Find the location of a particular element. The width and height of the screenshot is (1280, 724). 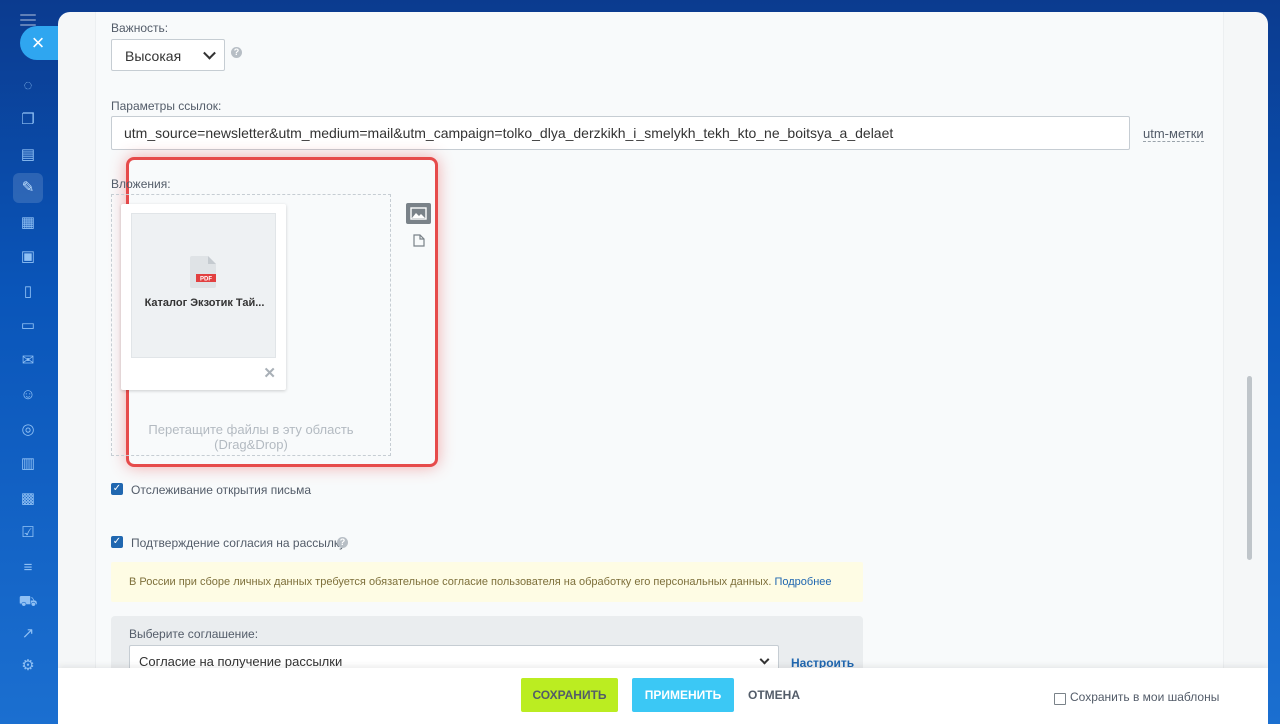

panel-scrollbar is located at coordinates (1249, 468).